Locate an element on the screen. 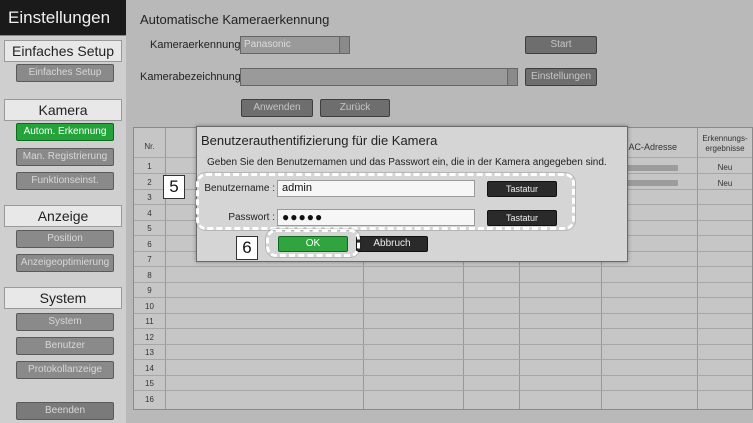 The height and width of the screenshot is (423, 753). table-row-num: 5 is located at coordinates (149, 228).